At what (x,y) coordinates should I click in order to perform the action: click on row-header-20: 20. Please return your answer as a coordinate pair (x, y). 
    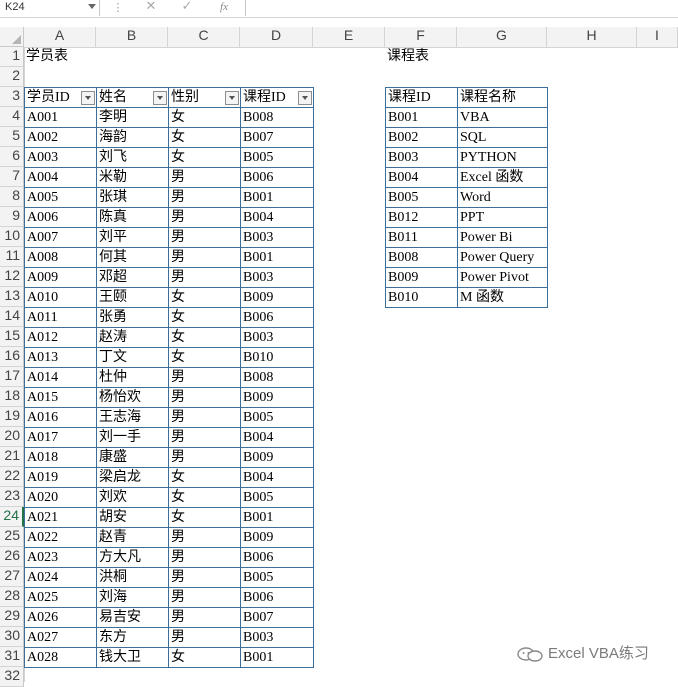
    Looking at the image, I should click on (12, 437).